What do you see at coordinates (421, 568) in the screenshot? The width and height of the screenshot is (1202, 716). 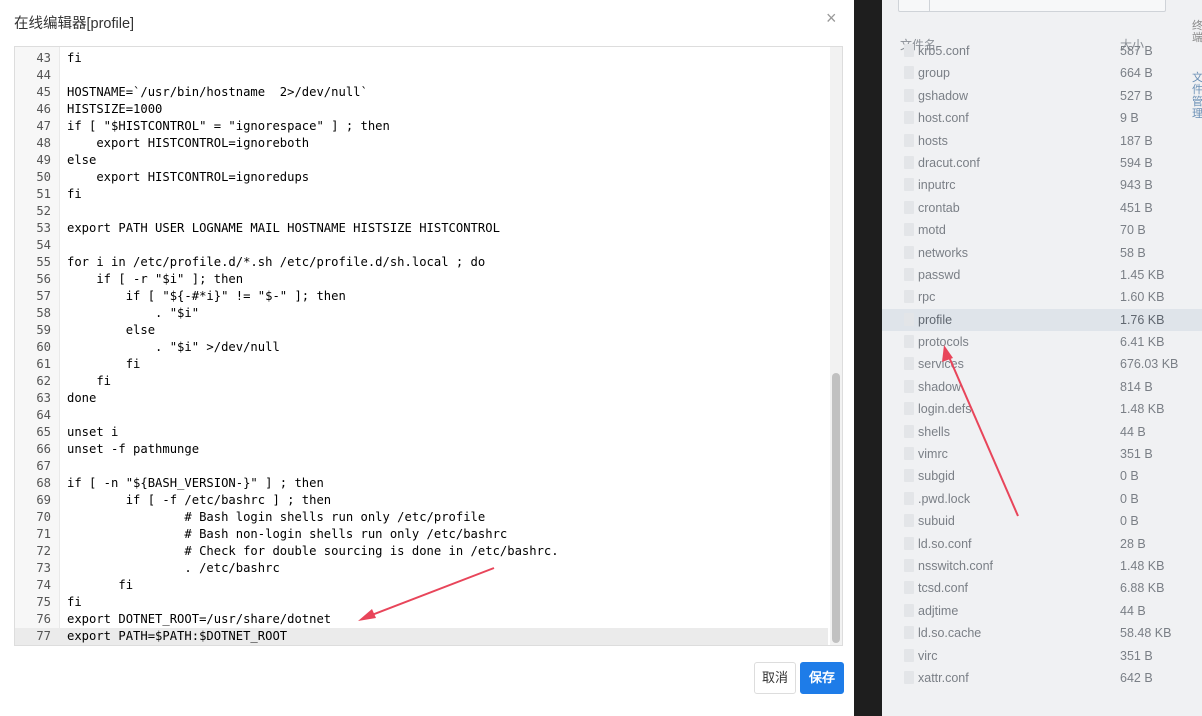 I see `code-line: 73 . /etc/bashrc` at bounding box center [421, 568].